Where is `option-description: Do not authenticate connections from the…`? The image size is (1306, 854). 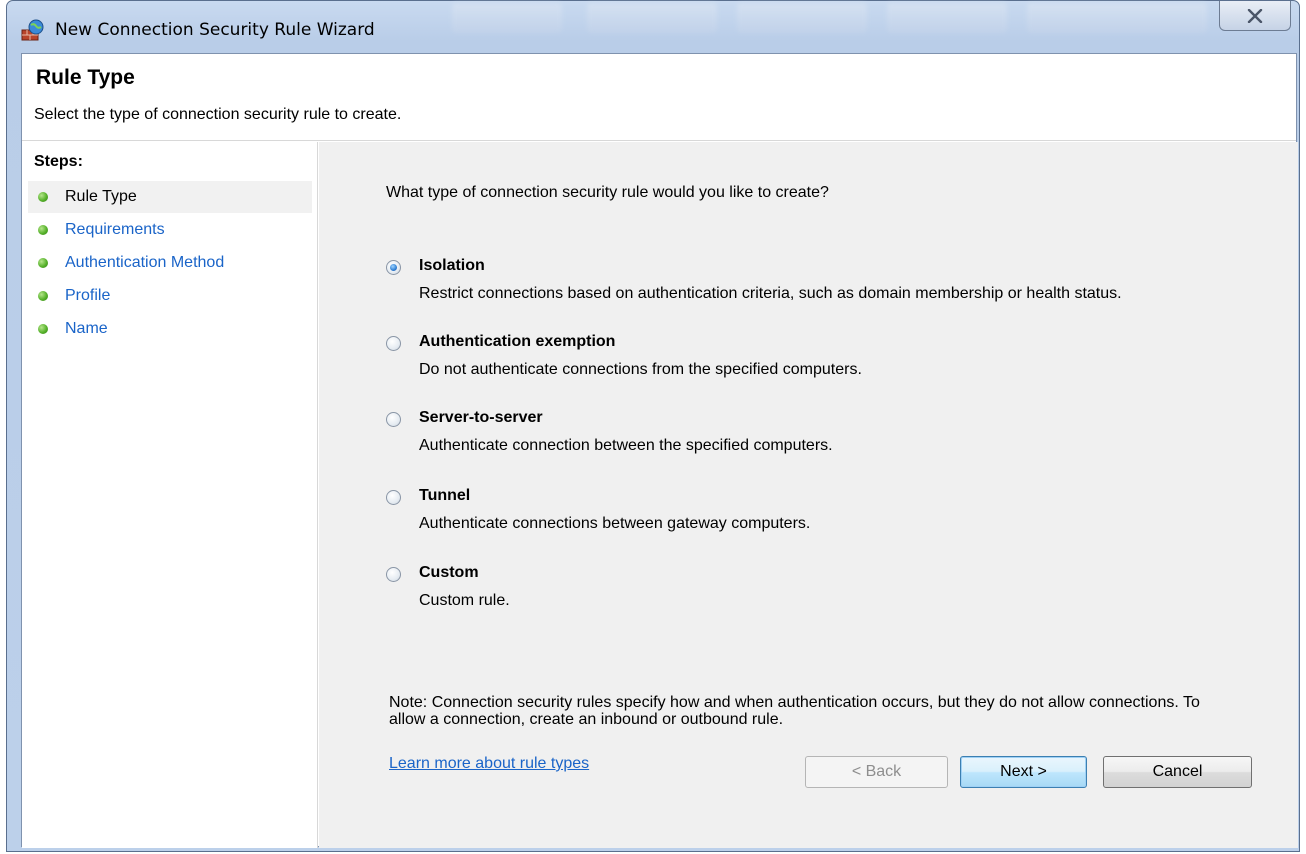
option-description: Do not authenticate connections from the… is located at coordinates (640, 369).